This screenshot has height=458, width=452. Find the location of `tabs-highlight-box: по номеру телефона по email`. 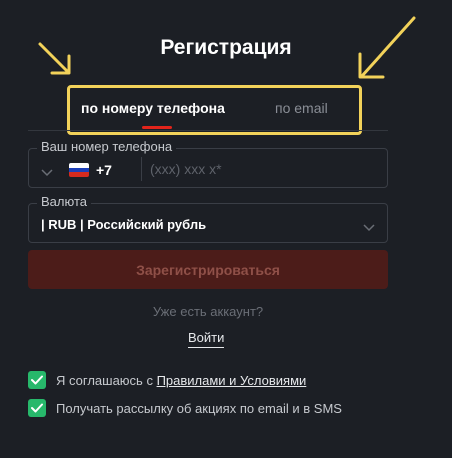

tabs-highlight-box: по номеру телефона по email is located at coordinates (214, 110).